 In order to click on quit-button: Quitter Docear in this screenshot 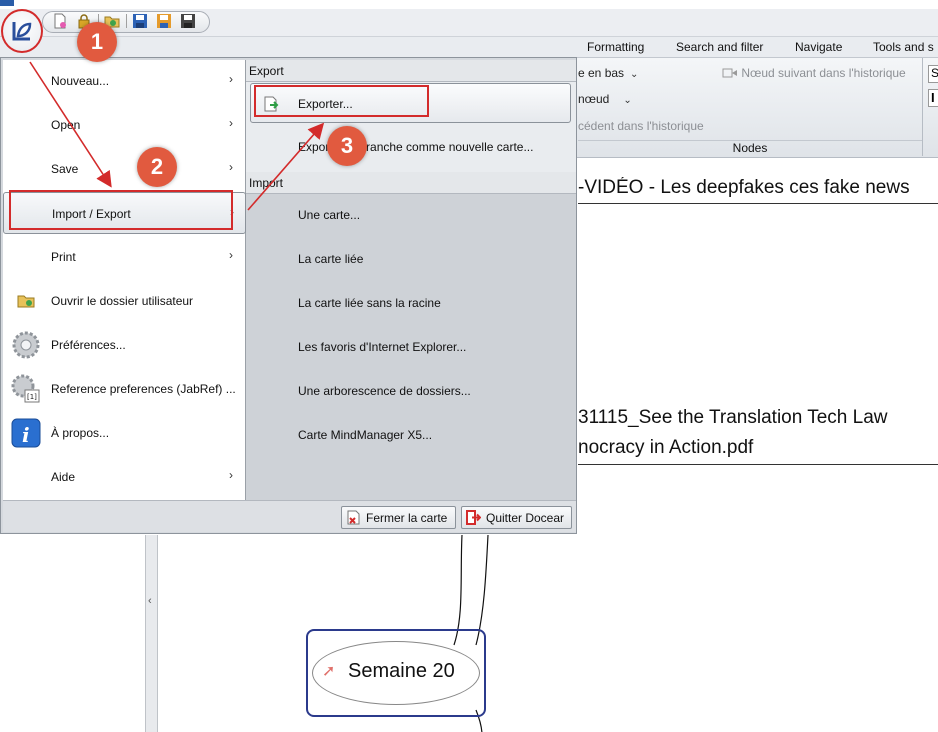, I will do `click(516, 517)`.